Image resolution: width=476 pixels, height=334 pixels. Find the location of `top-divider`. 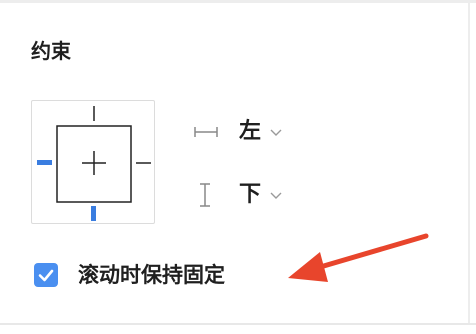

top-divider is located at coordinates (238, 1).